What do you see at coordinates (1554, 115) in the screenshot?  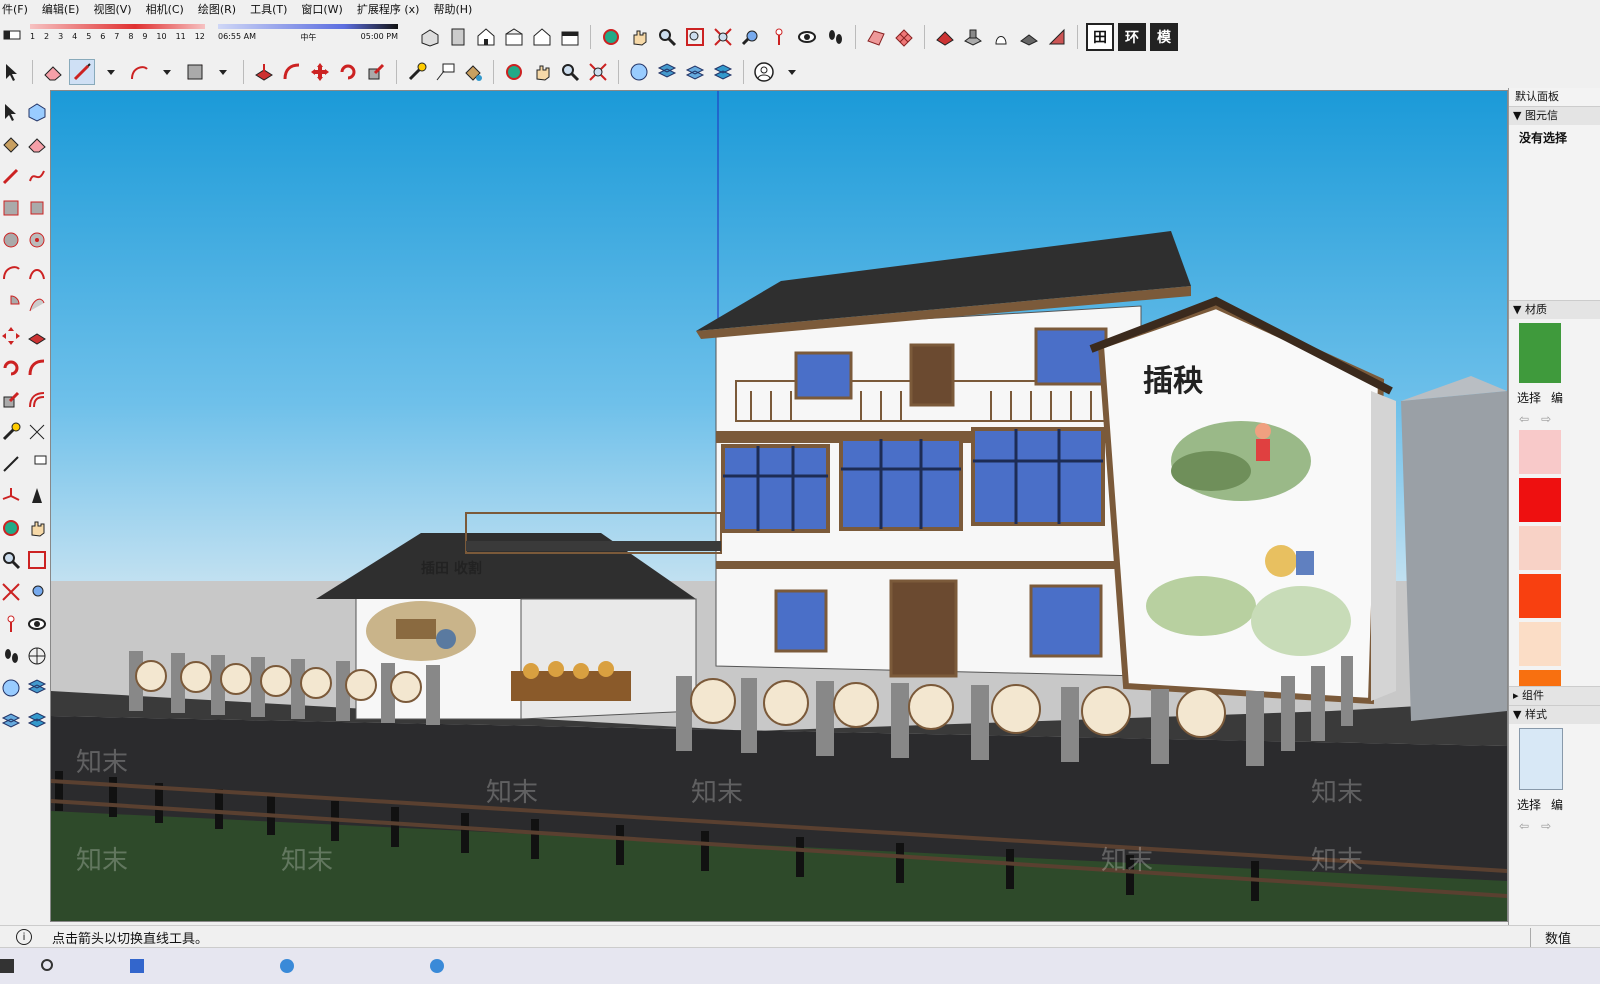 I see `entity-info-header: ▼ 图元信` at bounding box center [1554, 115].